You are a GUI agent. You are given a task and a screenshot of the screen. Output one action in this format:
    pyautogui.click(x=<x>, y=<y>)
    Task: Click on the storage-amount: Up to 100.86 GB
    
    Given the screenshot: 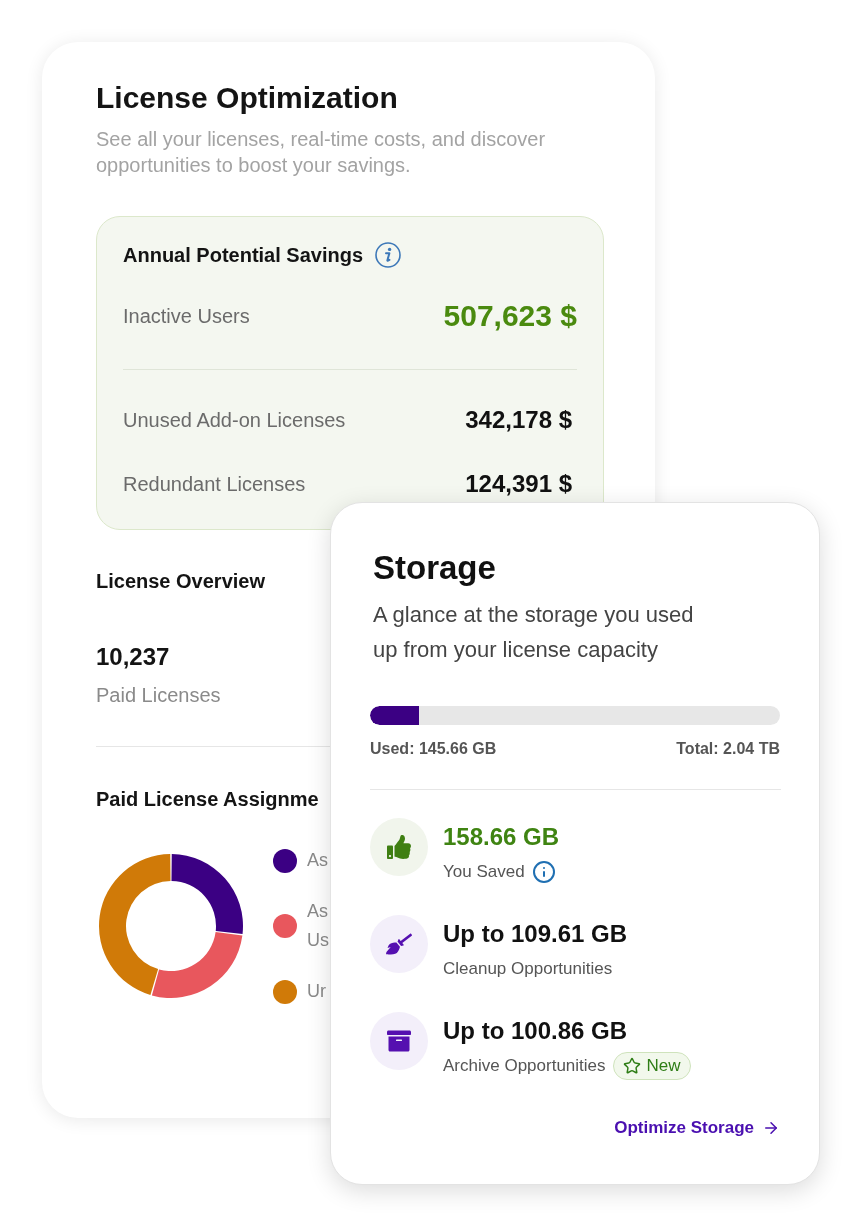 What is the action you would take?
    pyautogui.click(x=535, y=1031)
    